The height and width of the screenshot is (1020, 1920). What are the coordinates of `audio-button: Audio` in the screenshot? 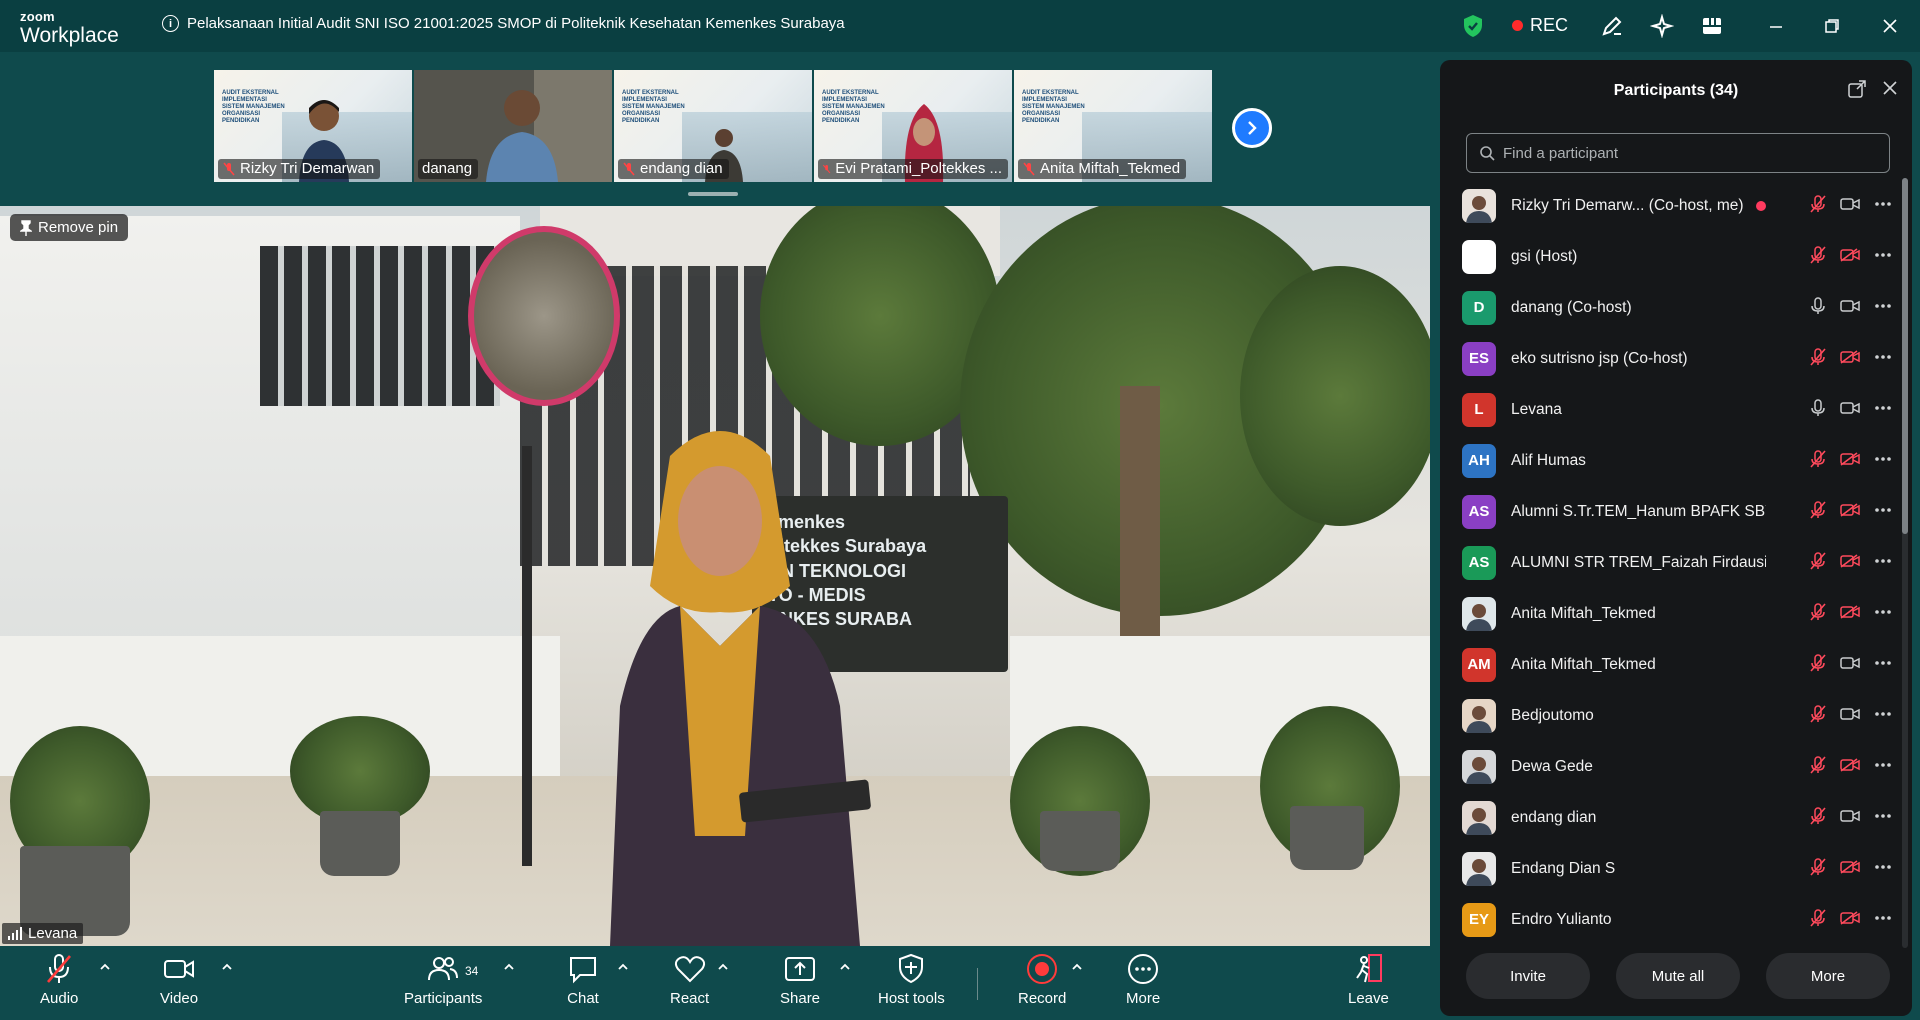 It's located at (59, 979).